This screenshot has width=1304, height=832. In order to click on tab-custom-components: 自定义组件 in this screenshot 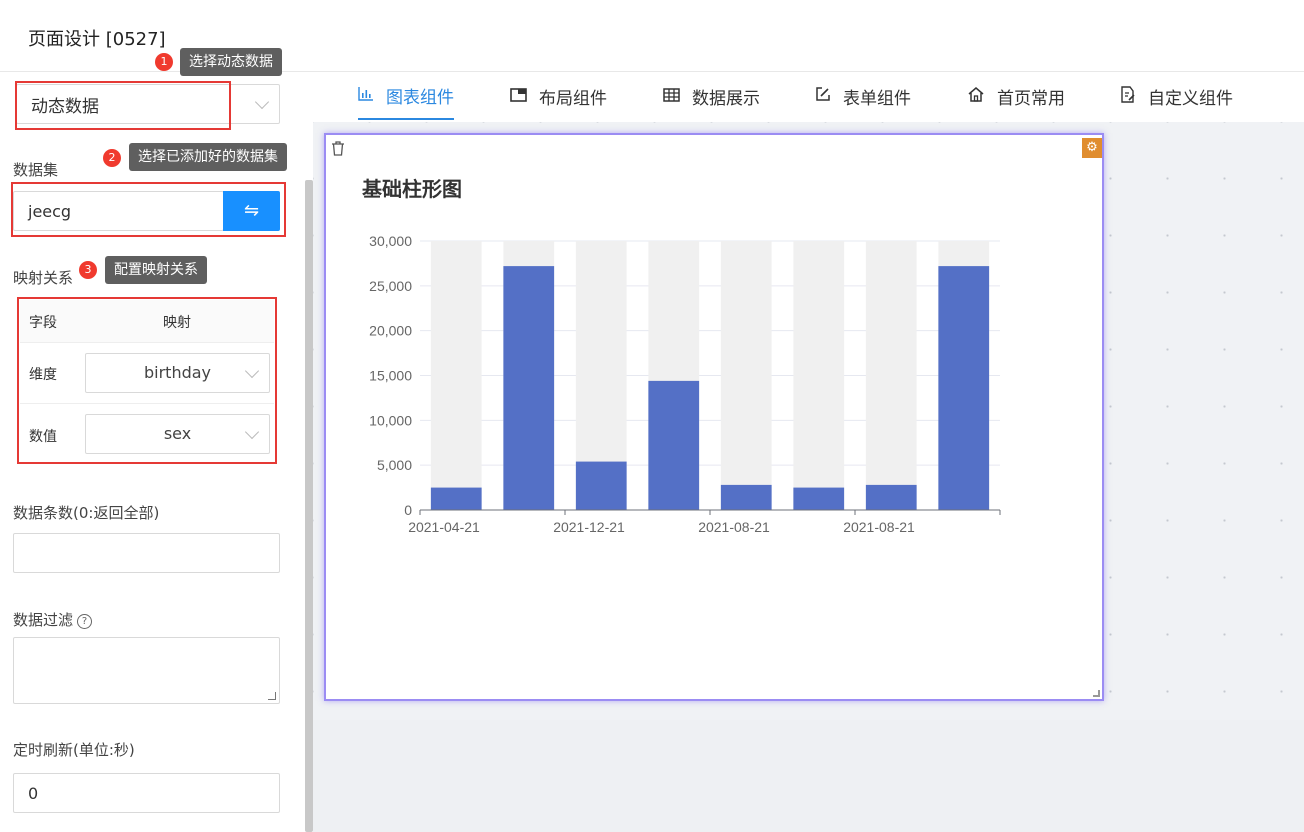, I will do `click(1176, 96)`.